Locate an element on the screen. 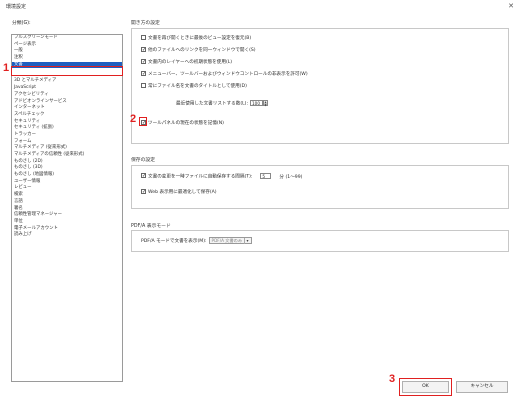 The image size is (519, 405). option-toolpanel-state: ✓ ツールパネルの現在の状態を記憶(N) is located at coordinates (182, 123).